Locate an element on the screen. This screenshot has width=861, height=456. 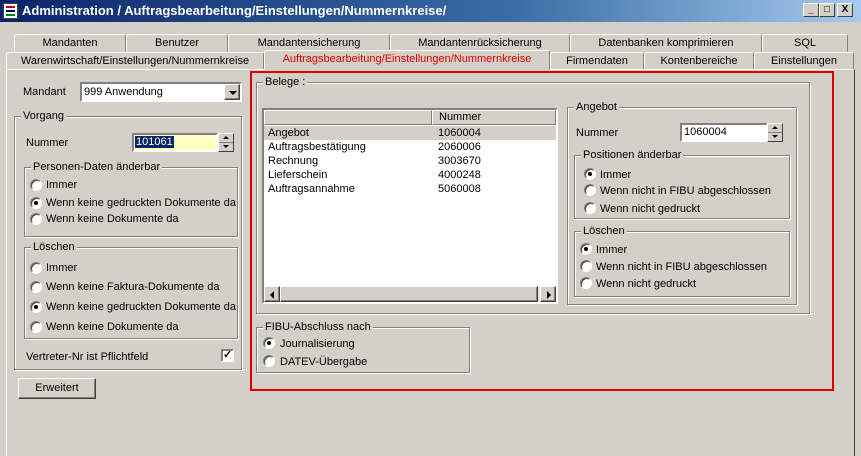
angebot-nummer-value: 1060004 is located at coordinates (705, 132).